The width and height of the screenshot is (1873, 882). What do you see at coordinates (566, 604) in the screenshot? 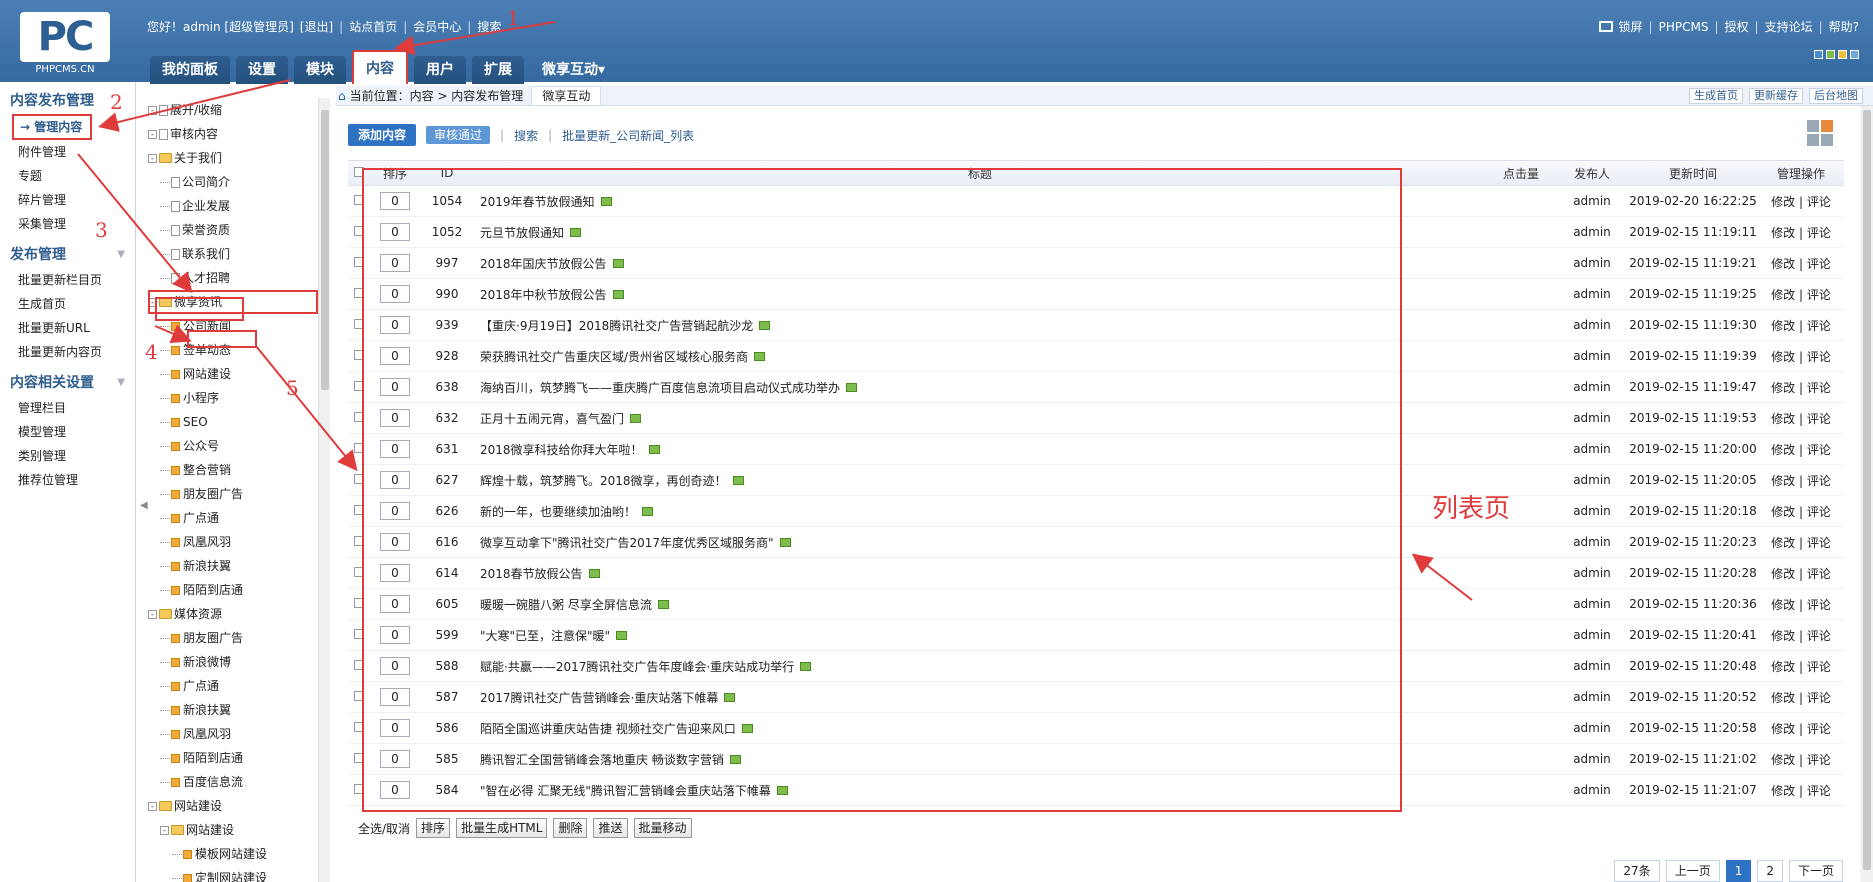
I see `row-title-link: 暖暖一碗腊八粥 尽享全屏信息流` at bounding box center [566, 604].